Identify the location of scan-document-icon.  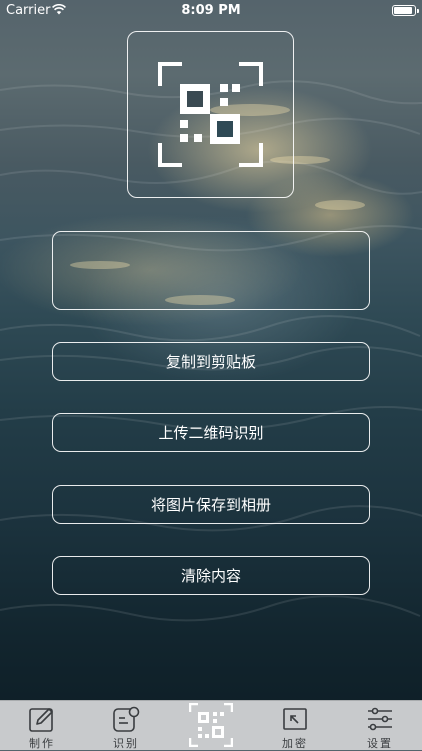
(126, 719).